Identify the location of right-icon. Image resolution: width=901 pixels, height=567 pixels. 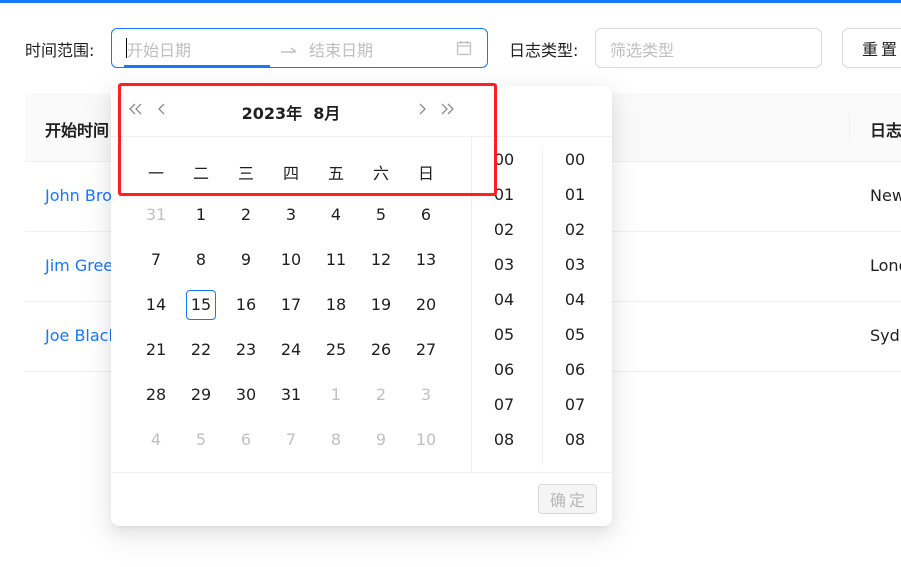
(422, 111).